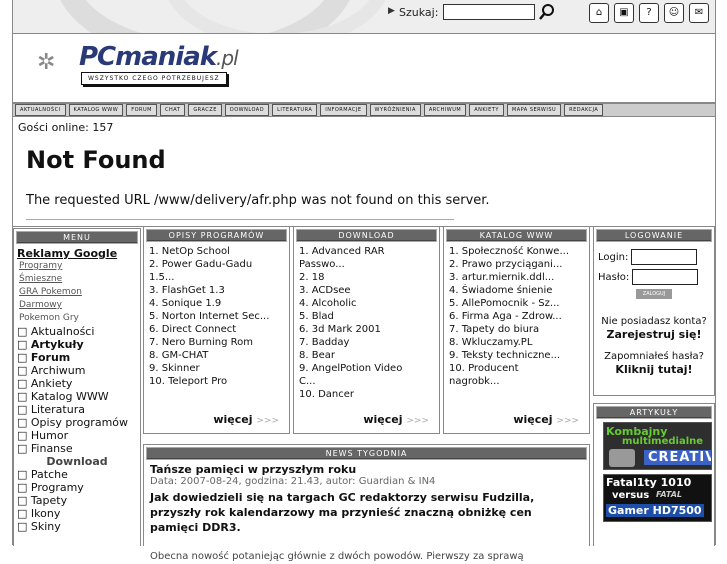 The height and width of the screenshot is (564, 727). What do you see at coordinates (366, 290) in the screenshot?
I see `list-item: 3. ACDsee` at bounding box center [366, 290].